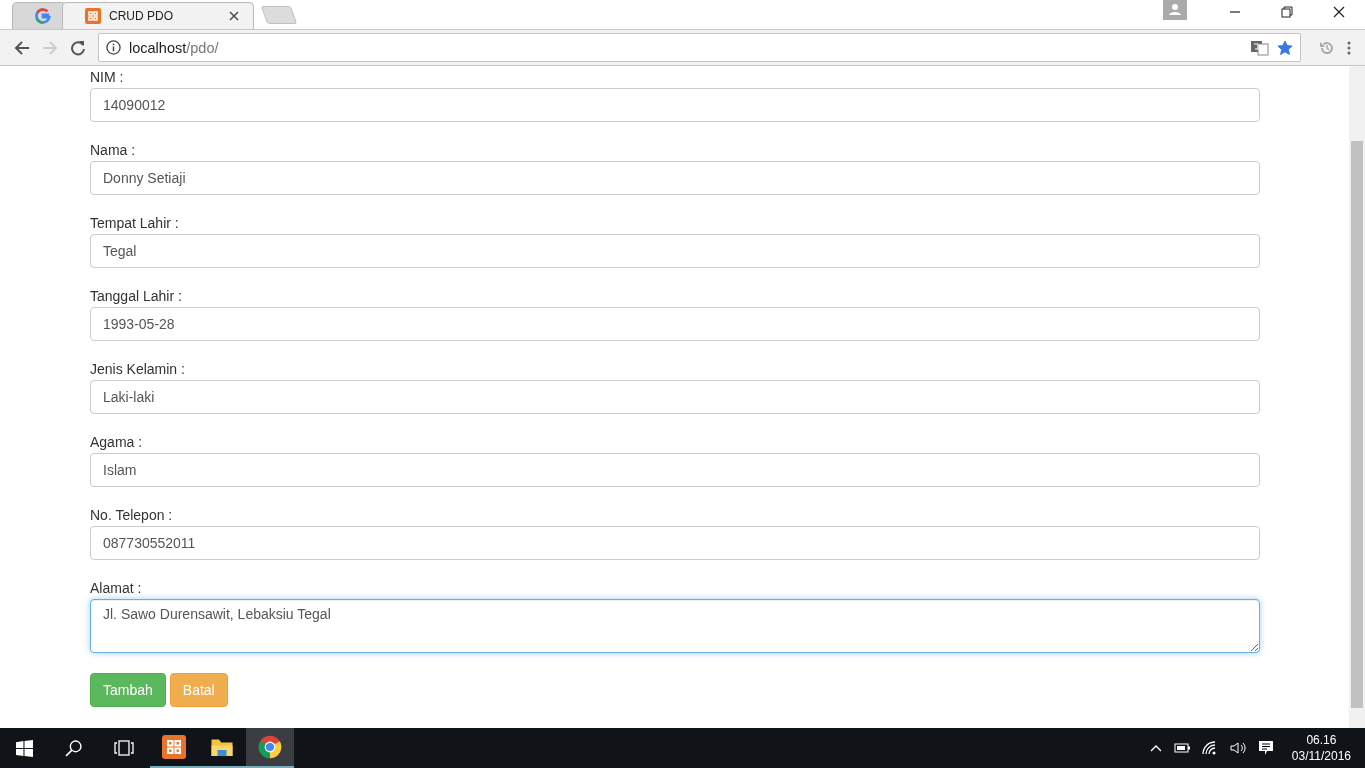 The image size is (1365, 768). What do you see at coordinates (675, 105) in the screenshot?
I see `input-field: 14090012` at bounding box center [675, 105].